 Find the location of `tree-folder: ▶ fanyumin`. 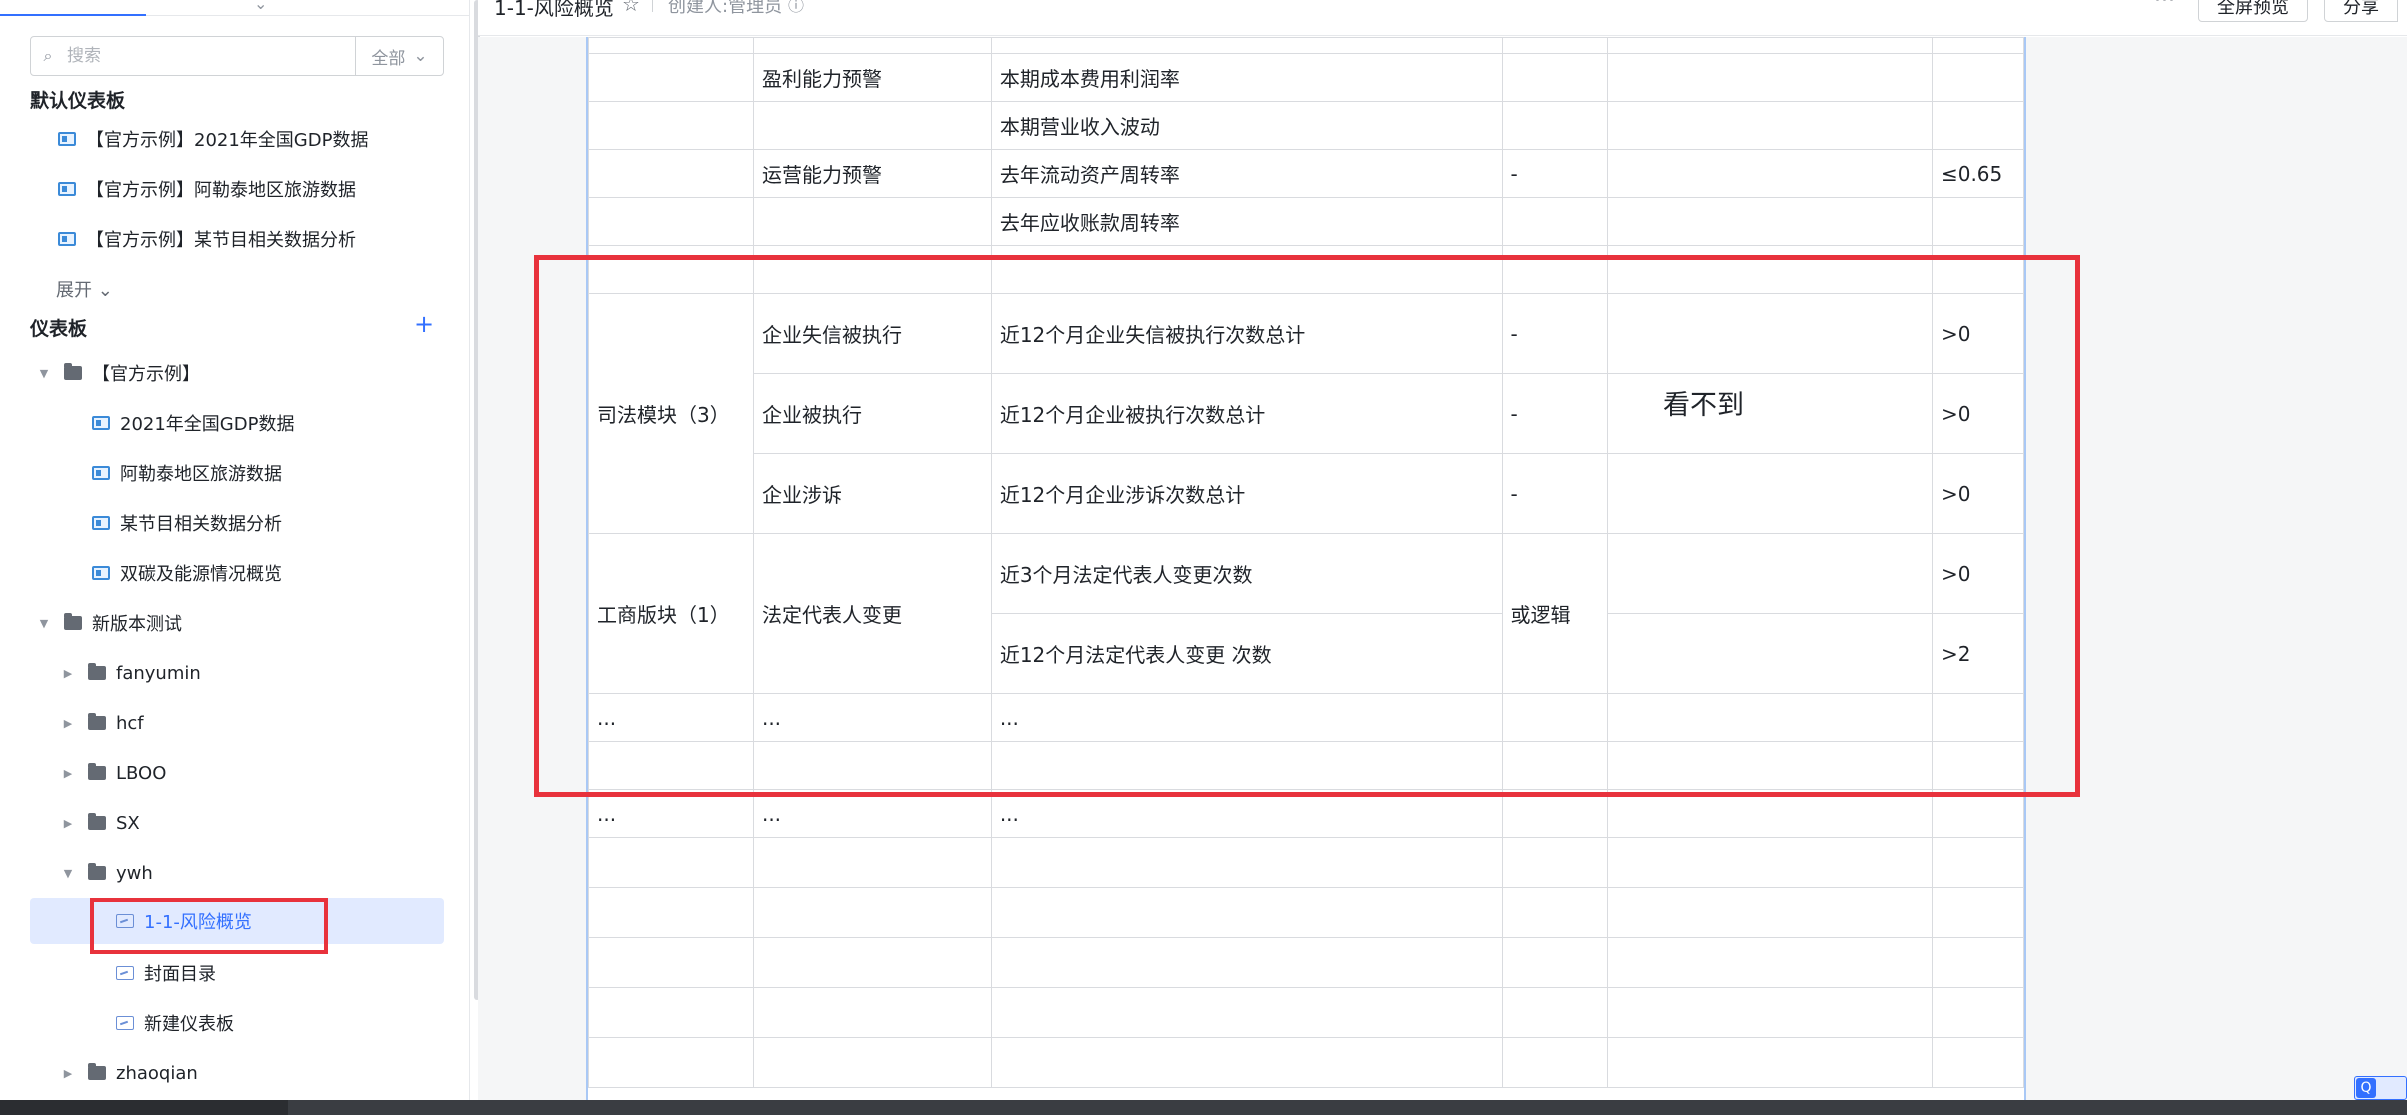

tree-folder: ▶ fanyumin is located at coordinates (237, 673).